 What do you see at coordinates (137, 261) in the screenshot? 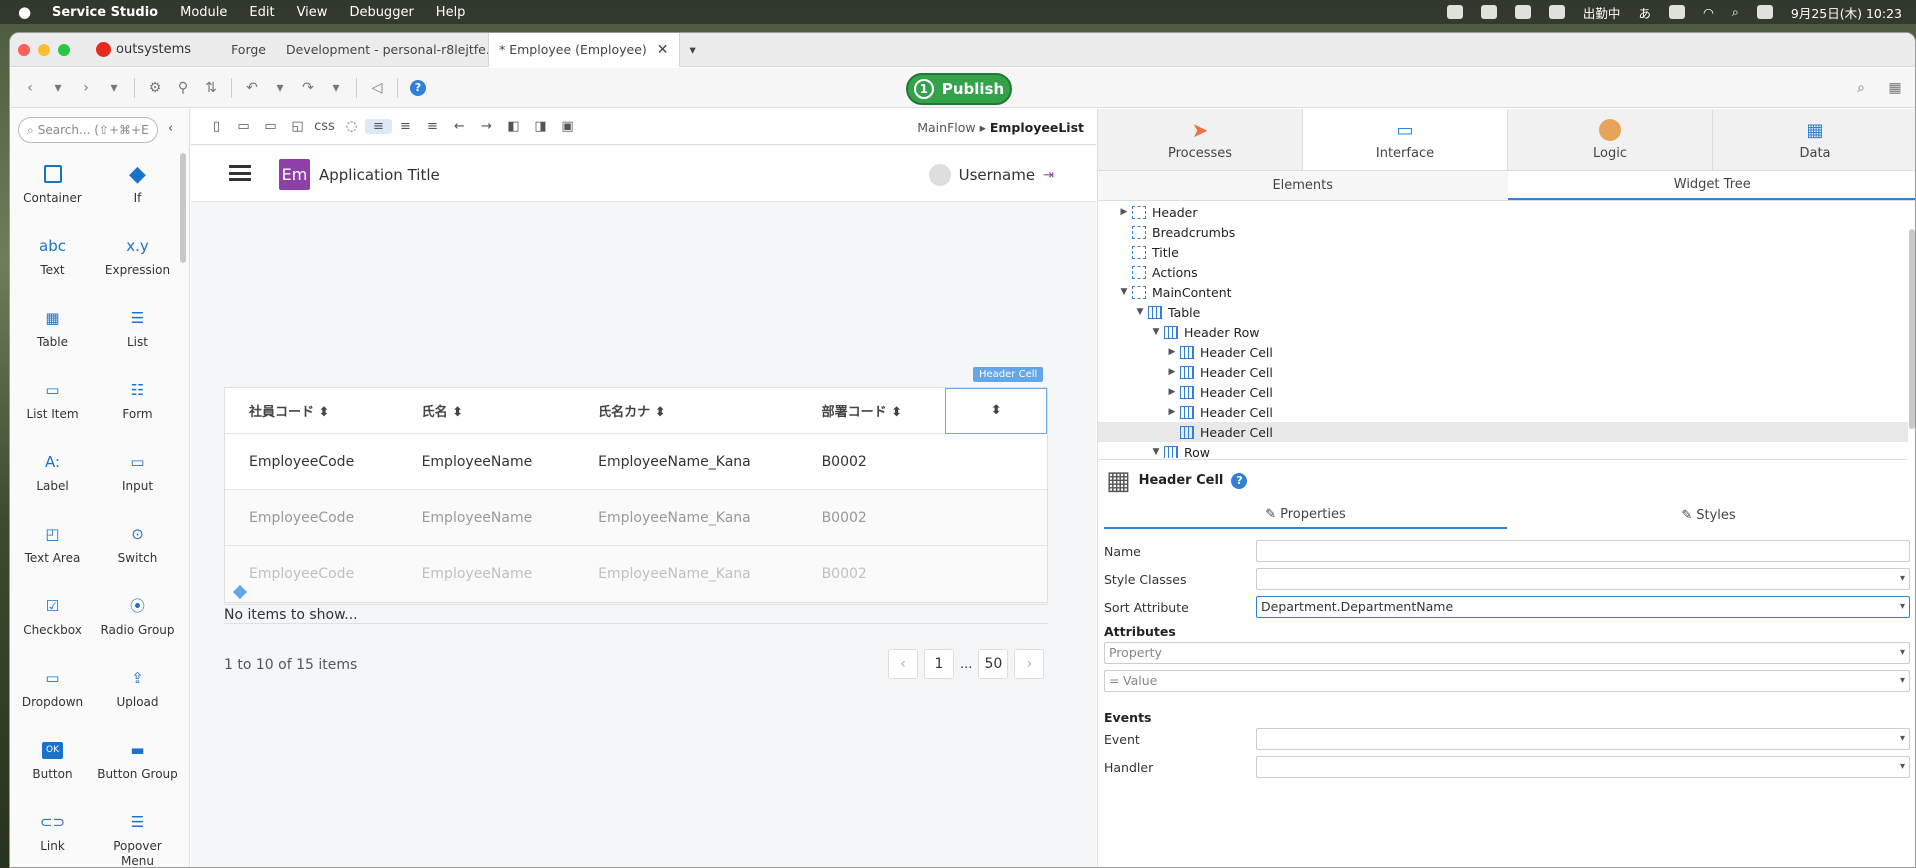
I see `widget-expression: x.y Expression` at bounding box center [137, 261].